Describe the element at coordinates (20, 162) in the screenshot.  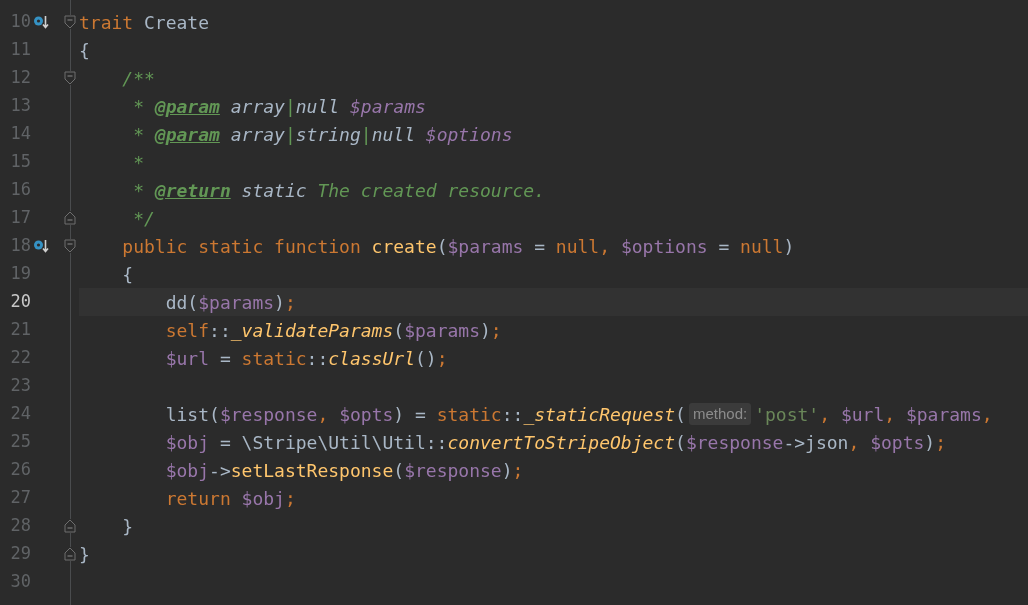
I see `line-number: 15` at that location.